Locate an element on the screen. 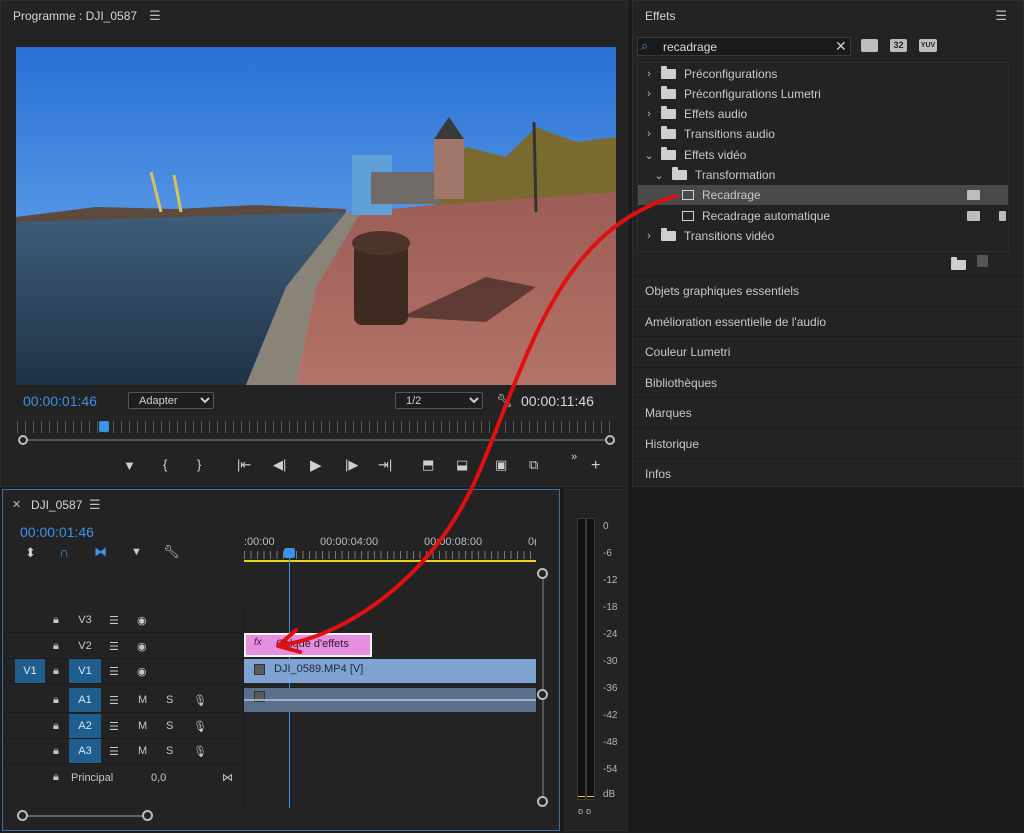  collapse-icon: ⋈ is located at coordinates (227, 777).